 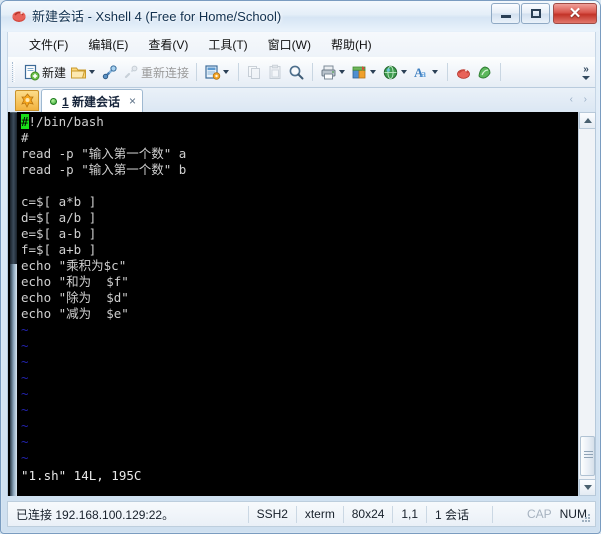 I want to click on tab-session-1-label: 1 新建会话, so click(x=91, y=101).